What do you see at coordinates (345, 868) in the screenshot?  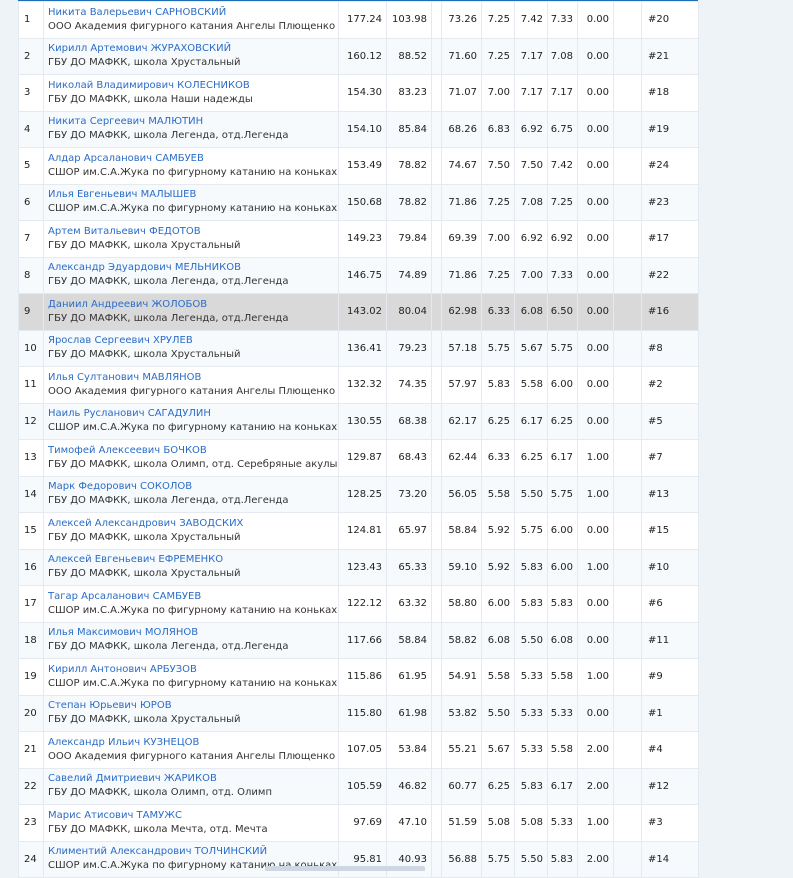 I see `scroll-indicator` at bounding box center [345, 868].